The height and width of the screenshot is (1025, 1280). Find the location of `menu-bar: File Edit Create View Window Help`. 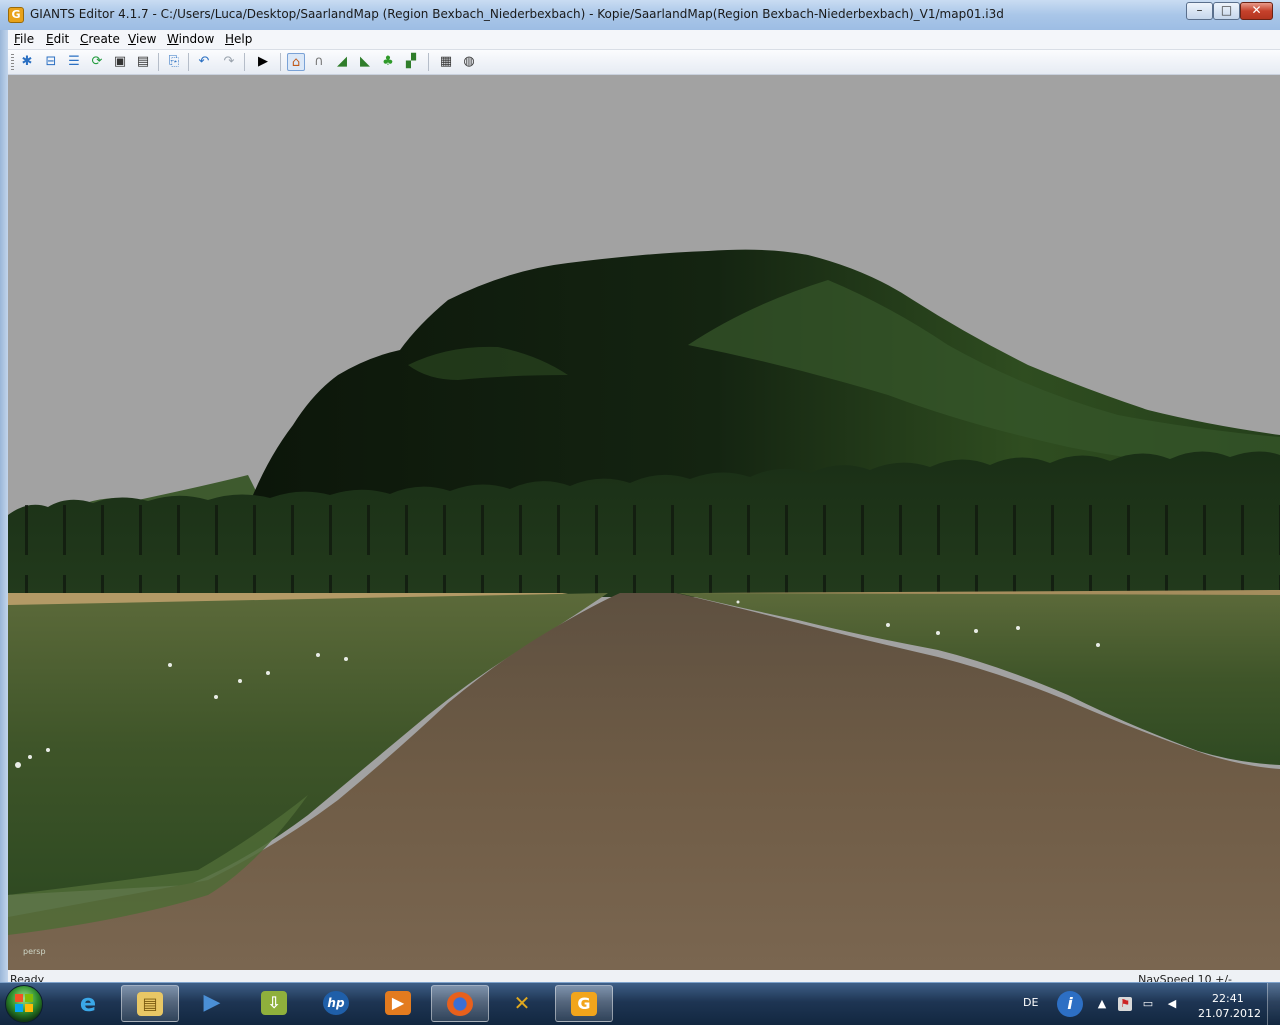

menu-bar: File Edit Create View Window Help is located at coordinates (644, 40).